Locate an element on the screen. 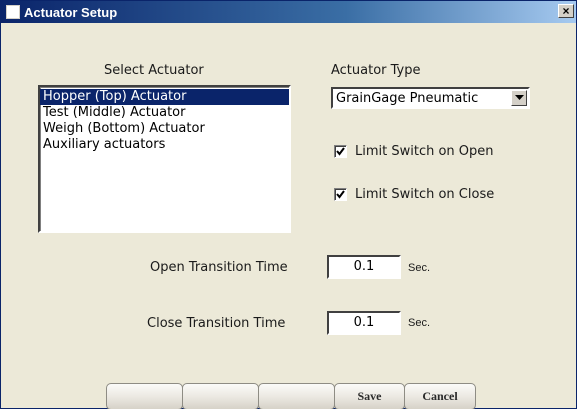 This screenshot has width=577, height=409. actuator-type-label: Actuator Type is located at coordinates (376, 70).